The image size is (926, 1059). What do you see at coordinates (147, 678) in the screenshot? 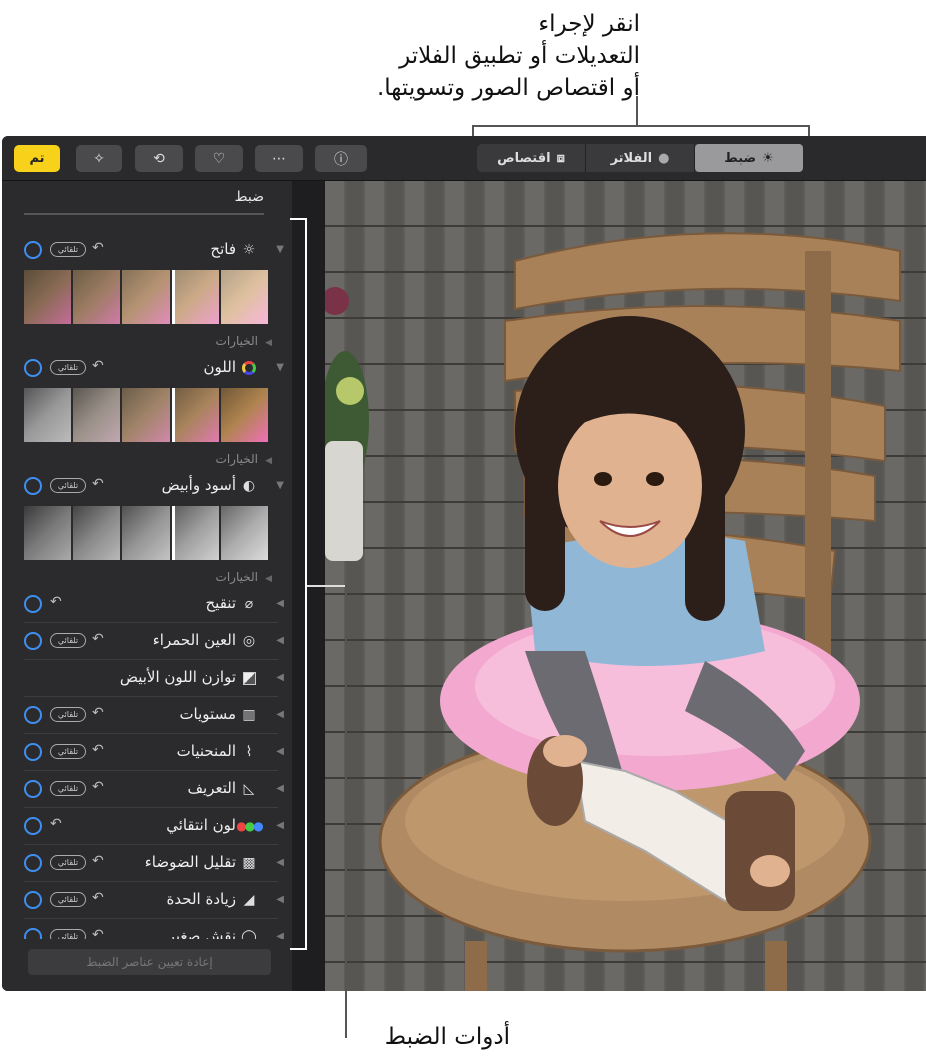
I see `tool-white-balance: توازن اللون الأبيض ◀` at bounding box center [147, 678].